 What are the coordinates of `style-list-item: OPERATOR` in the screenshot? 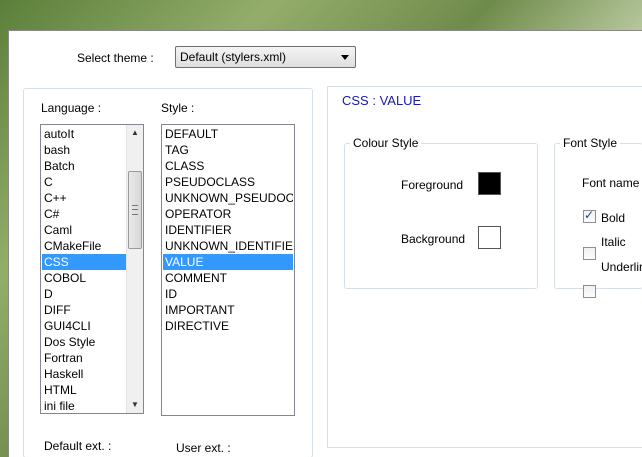 It's located at (228, 214).